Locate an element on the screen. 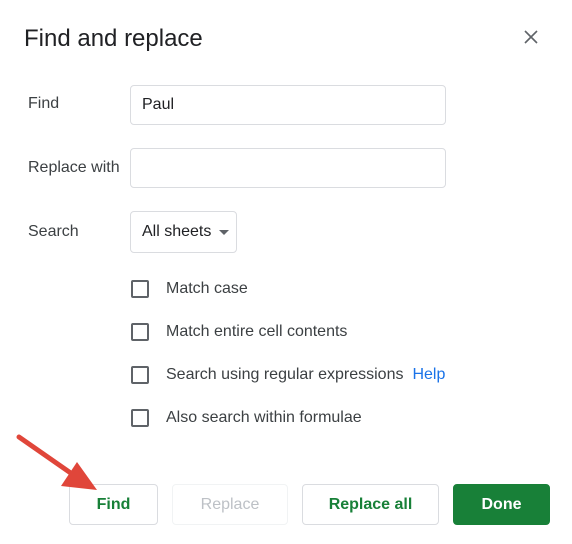 The width and height of the screenshot is (572, 544). dialog-title: Find and replace is located at coordinates (113, 38).